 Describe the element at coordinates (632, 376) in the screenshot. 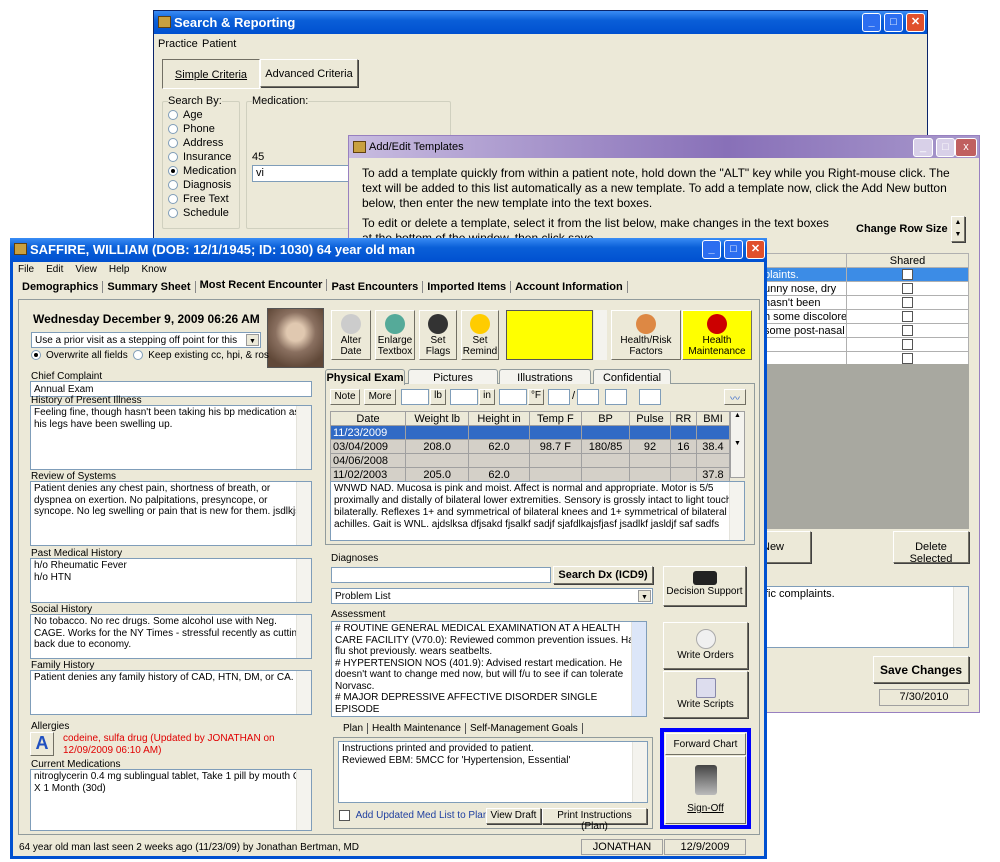

I see `tab-confidential: Confidential` at that location.